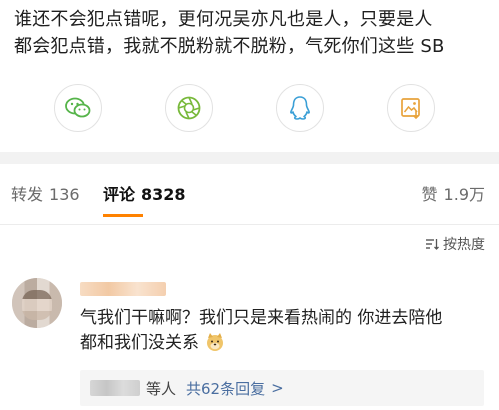 The image size is (499, 410). What do you see at coordinates (226, 388) in the screenshot?
I see `reply-count: 共62条回复` at bounding box center [226, 388].